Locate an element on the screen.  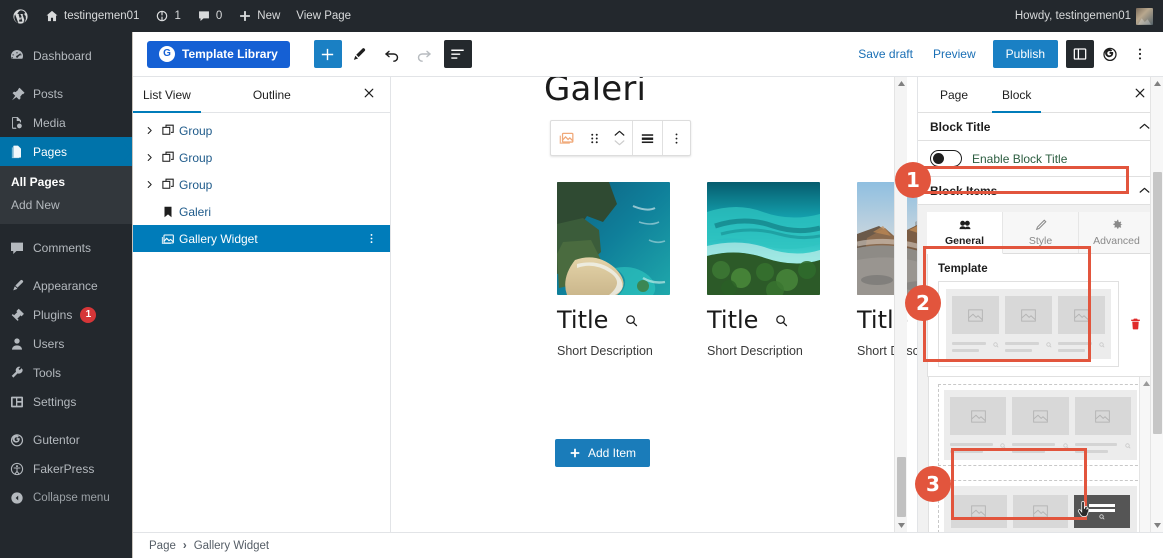
settings-scroll-thumb is located at coordinates (1157, 303).